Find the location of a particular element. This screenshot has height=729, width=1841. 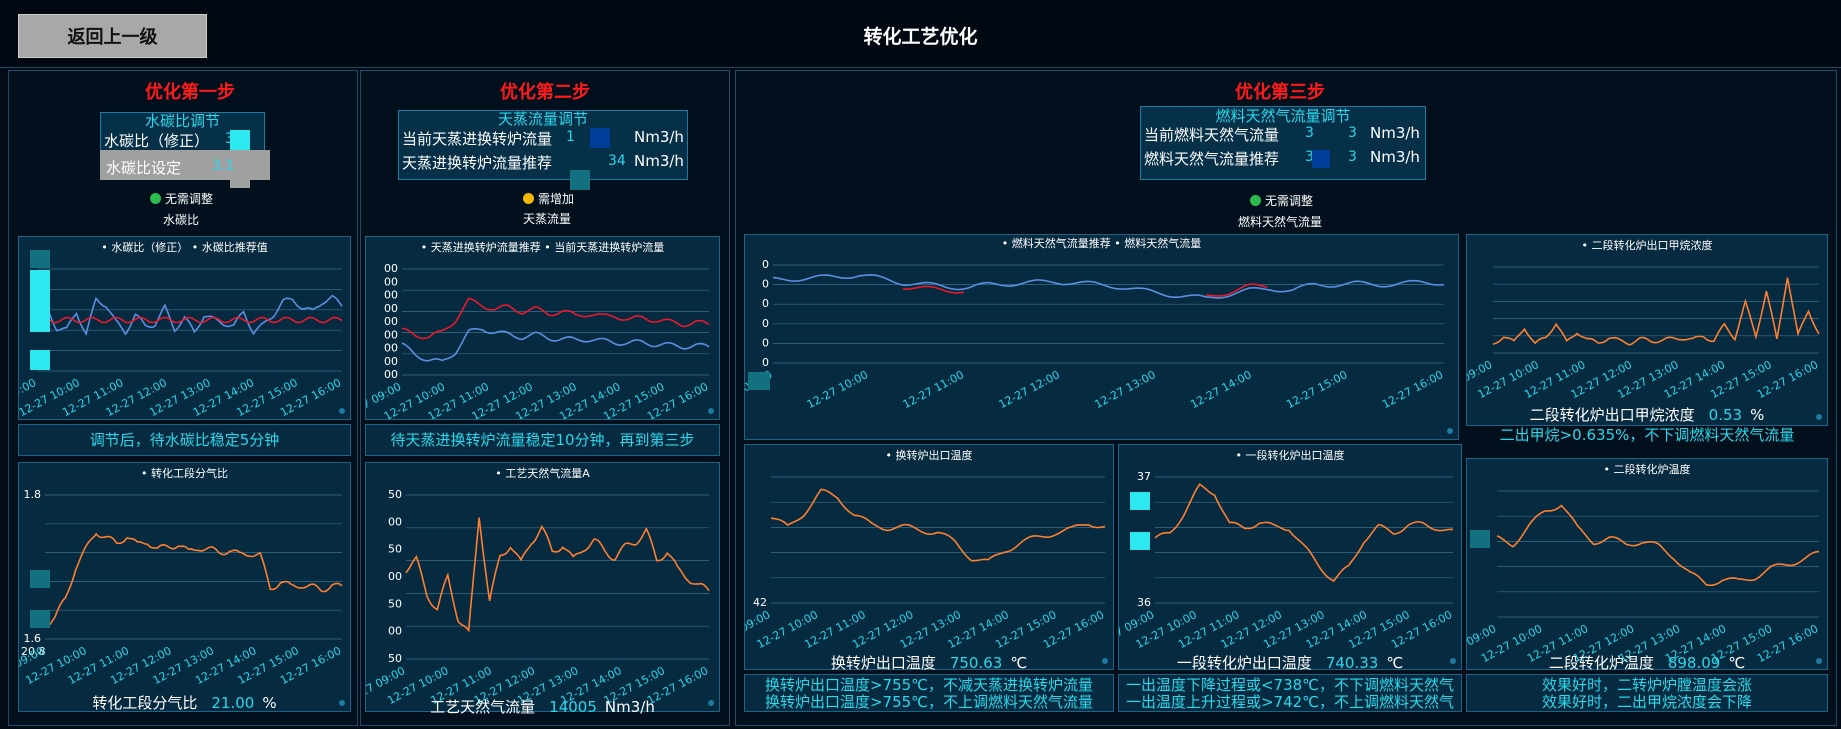

readout-label: 换转炉出口温度 is located at coordinates (883, 663).